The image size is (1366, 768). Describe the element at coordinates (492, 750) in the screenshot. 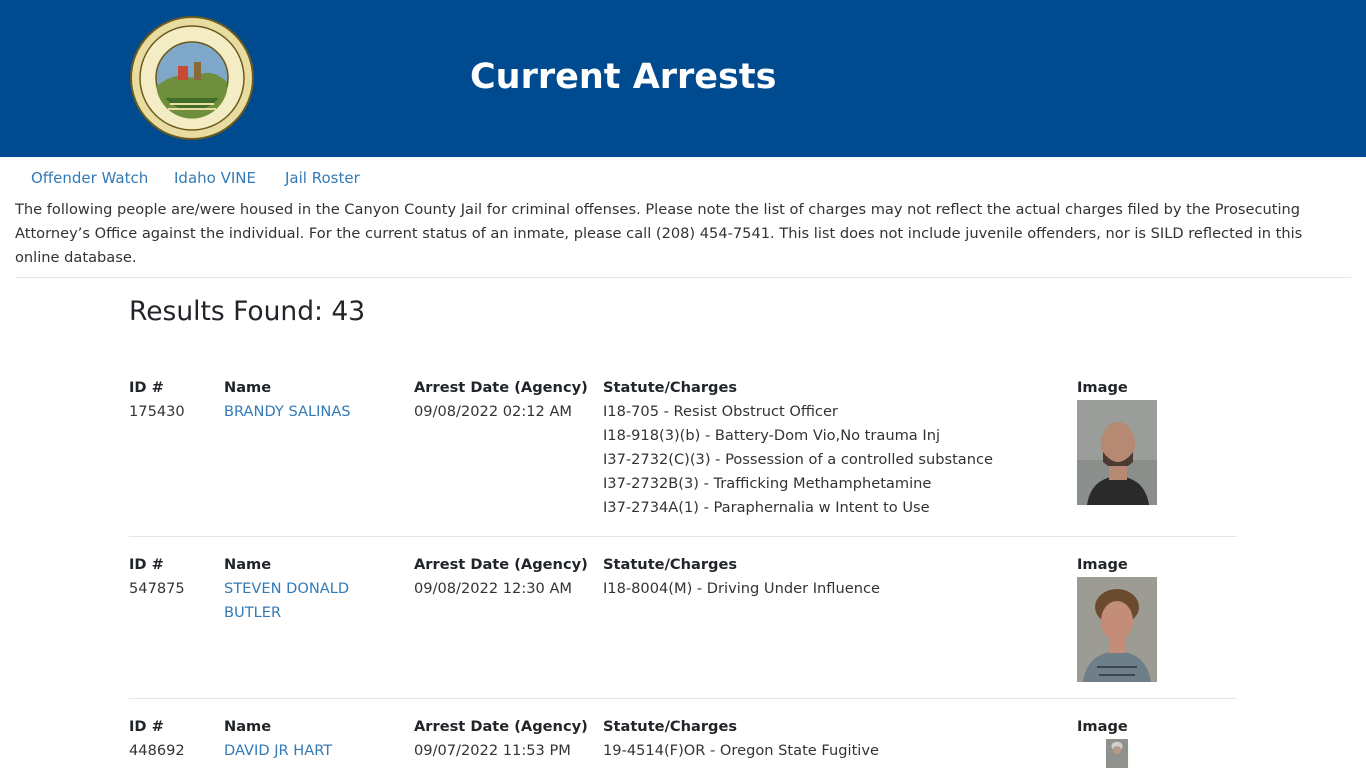

I see `arrest-date: 09/07/2022 11:53 PM` at that location.